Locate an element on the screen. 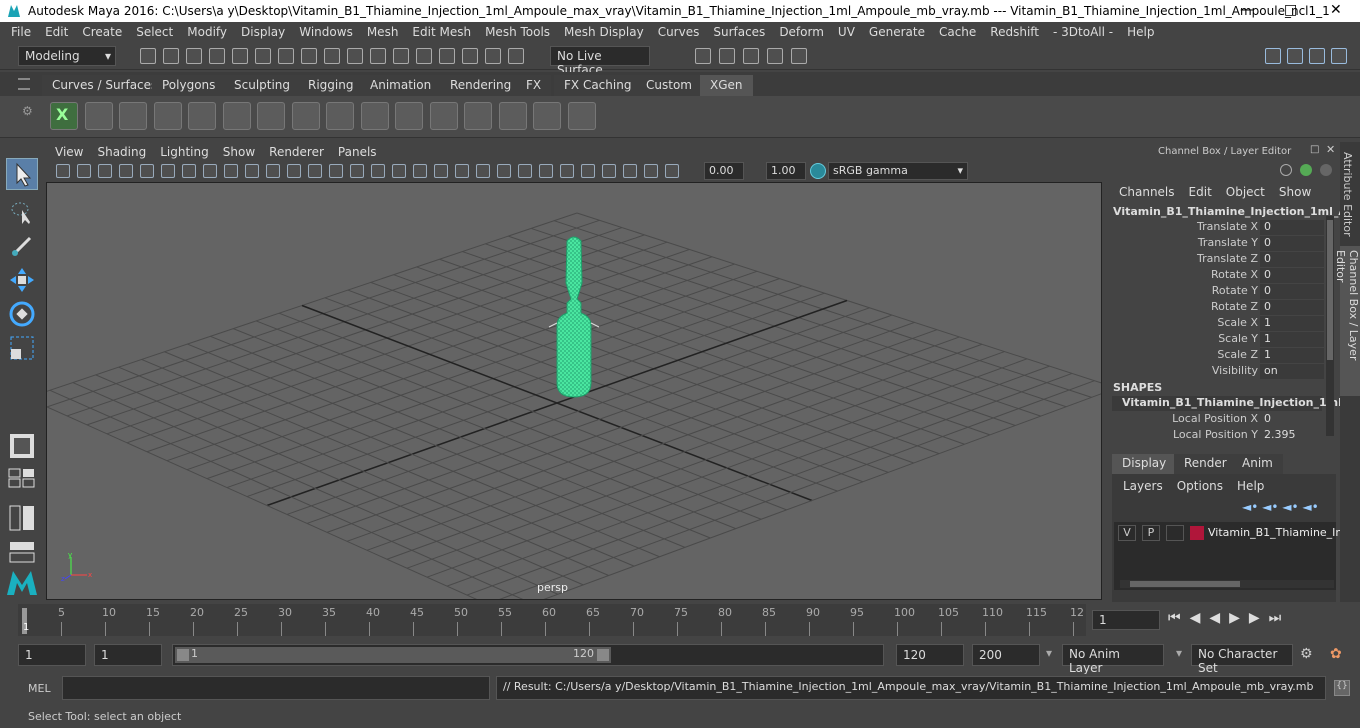 Image resolution: width=1360 pixels, height=728 pixels. outliner-layout-icon is located at coordinates (22, 552).